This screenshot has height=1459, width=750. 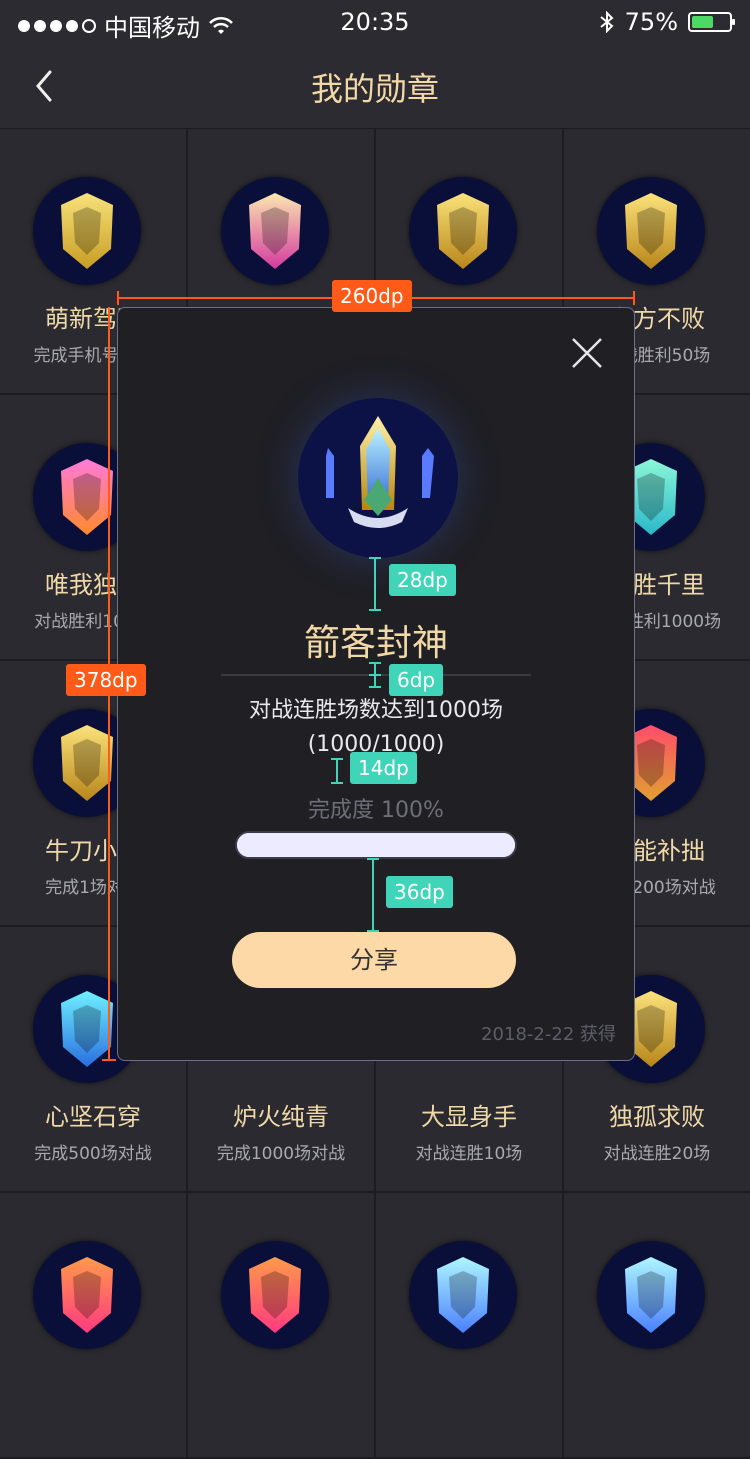 What do you see at coordinates (375, 663) in the screenshot?
I see `gap-tick-6-a` at bounding box center [375, 663].